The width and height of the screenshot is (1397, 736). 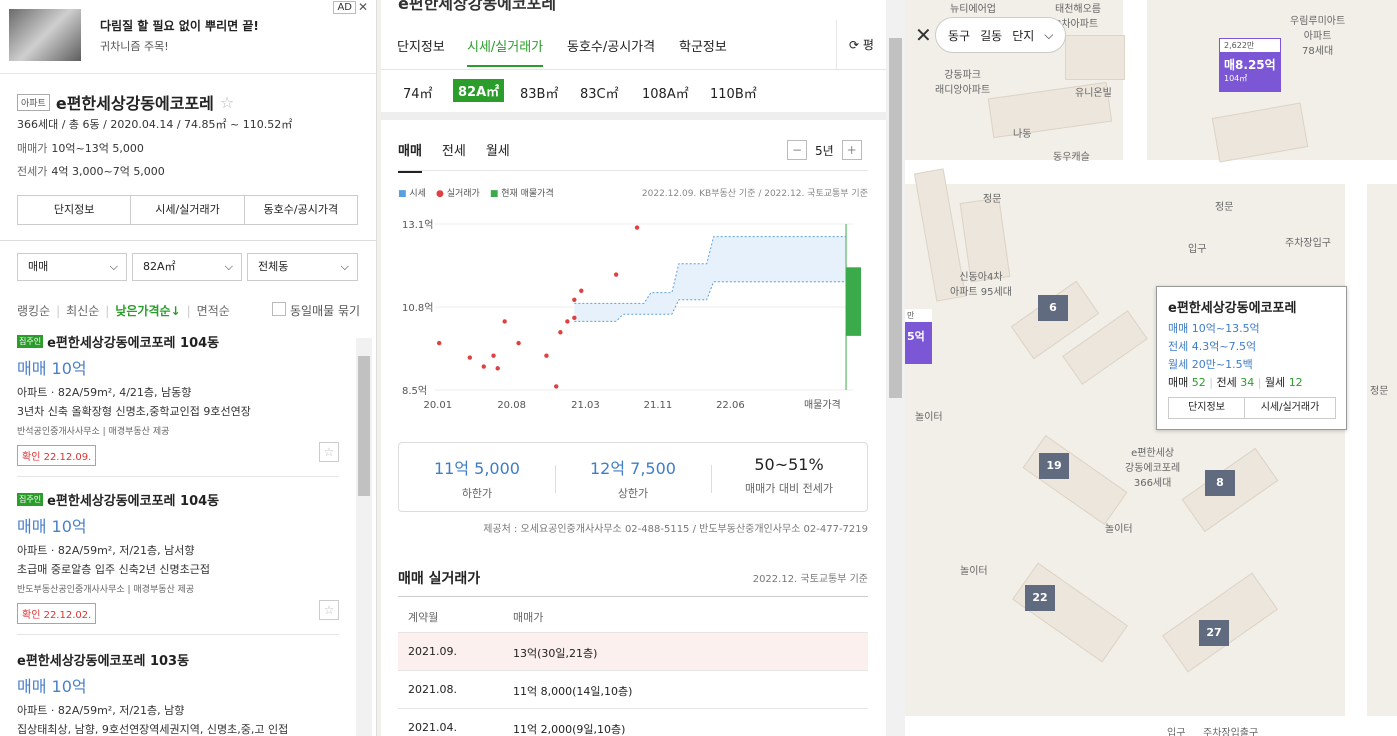 I want to click on deal-type-select: 매매 ⌵, so click(x=72, y=267).